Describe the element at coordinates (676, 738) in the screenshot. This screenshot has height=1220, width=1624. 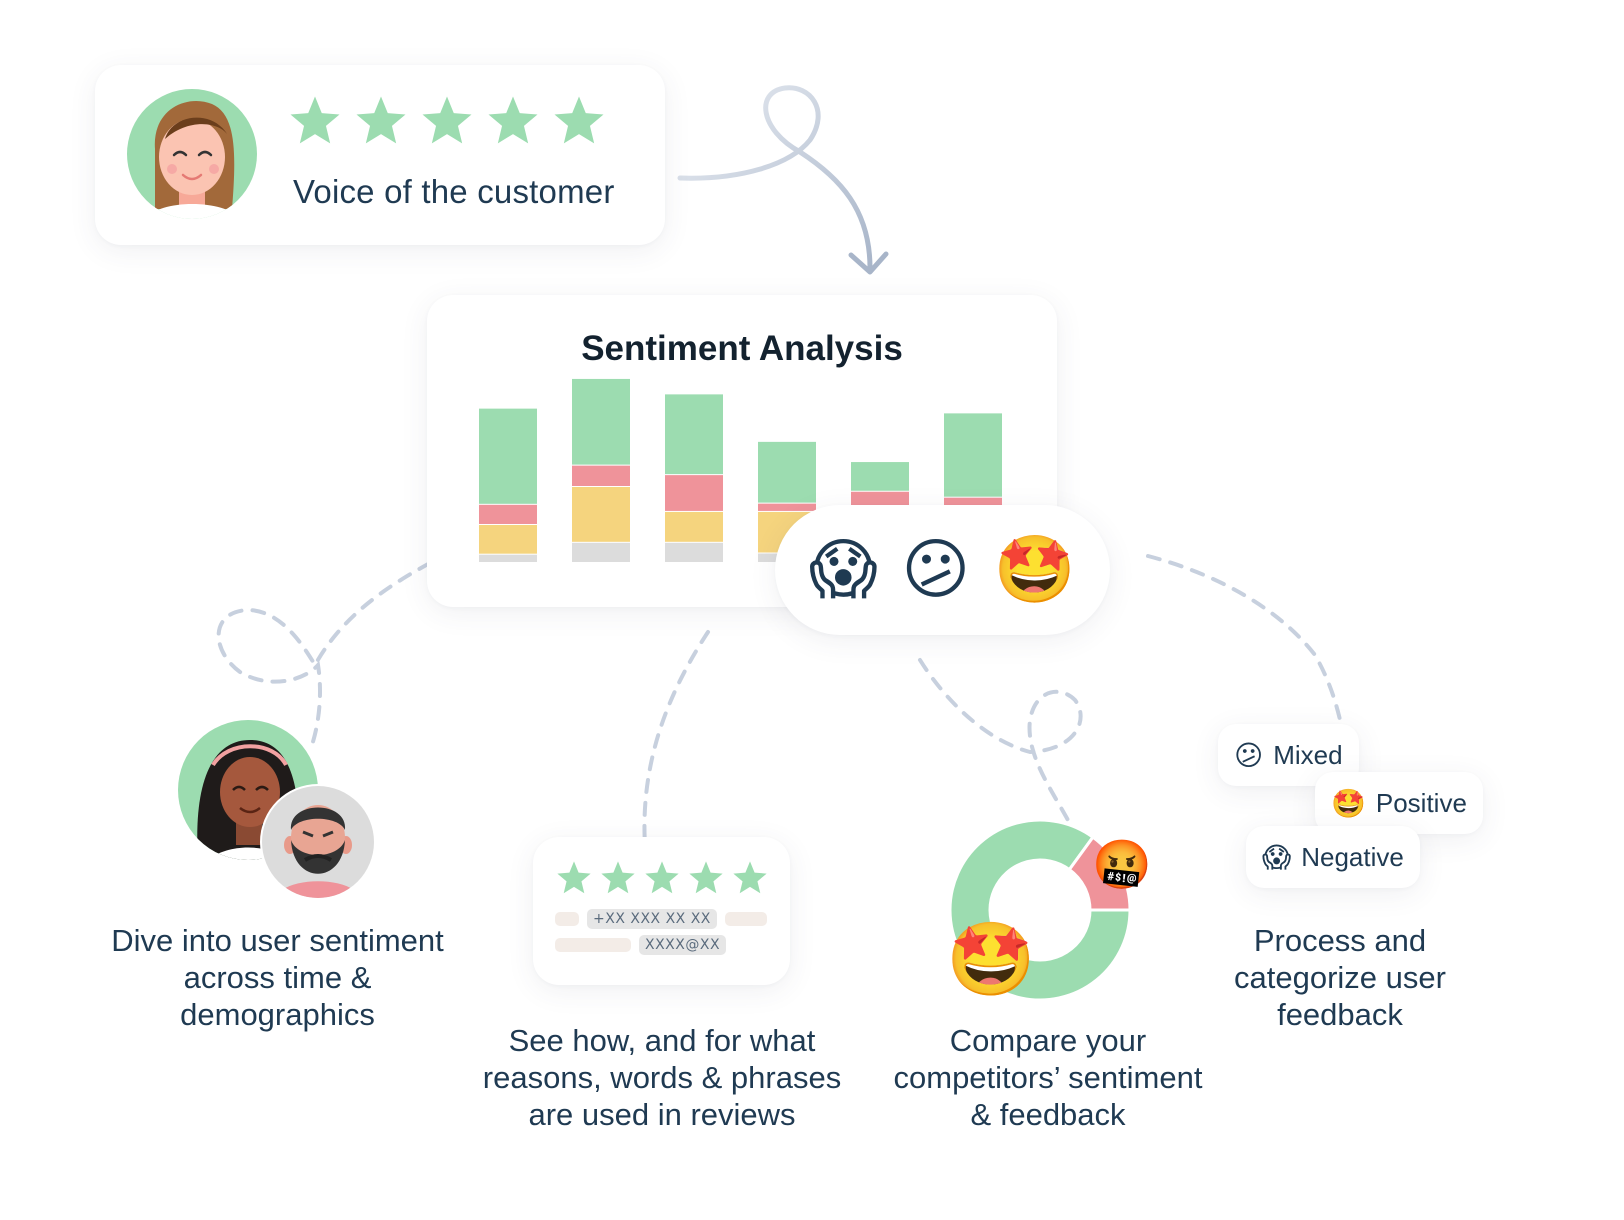
I see `dashed-connector-middle` at that location.